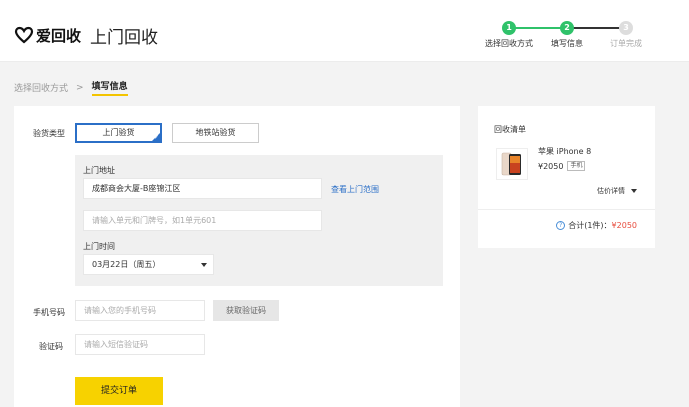  What do you see at coordinates (109, 87) in the screenshot?
I see `breadcrumb-current: 填写信息` at bounding box center [109, 87].